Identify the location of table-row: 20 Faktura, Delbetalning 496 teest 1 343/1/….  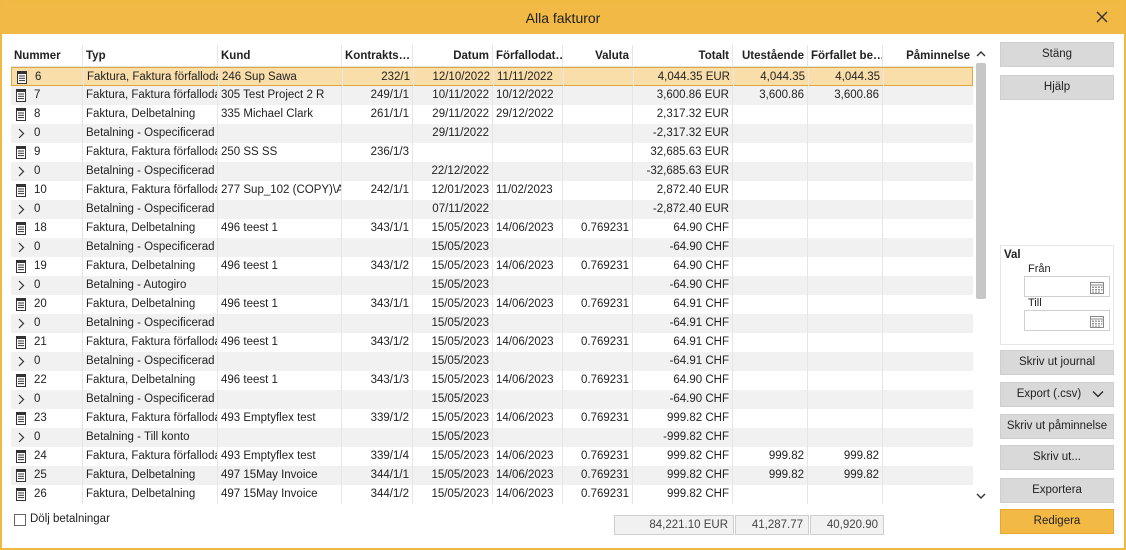
(492, 304).